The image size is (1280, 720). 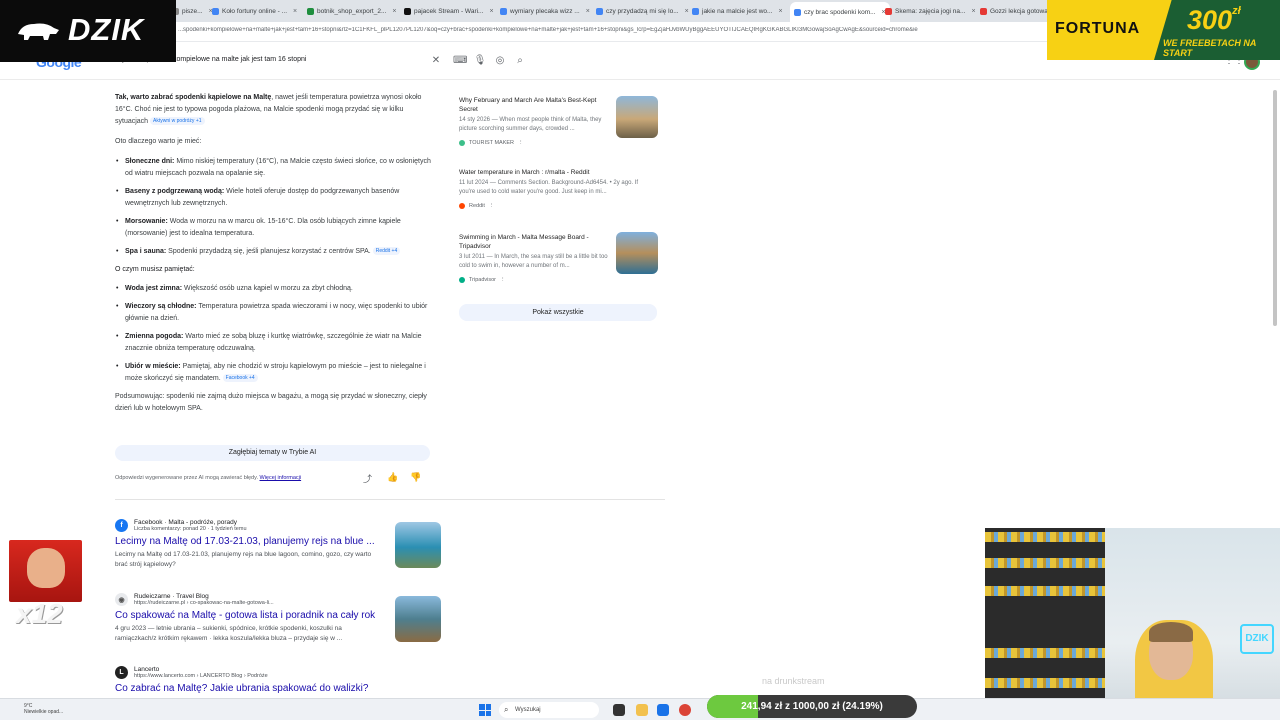 I want to click on result-site: Facebook · Malta - podróże, porady, so click(x=190, y=522).